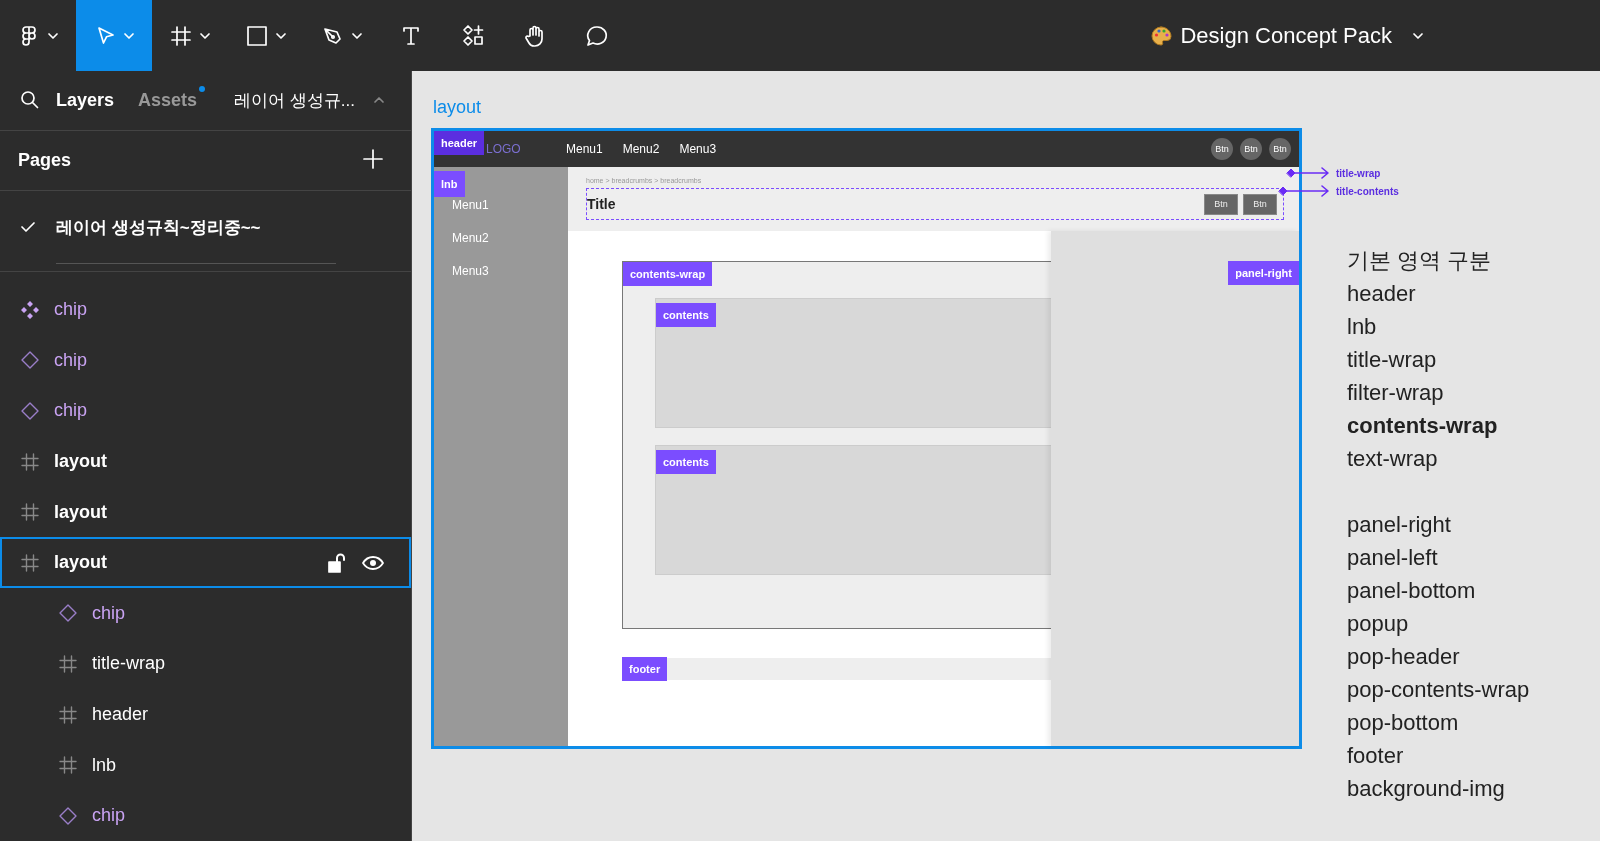 The image size is (1600, 841). What do you see at coordinates (641, 149) in the screenshot?
I see `nav-menu-item: Menu2` at bounding box center [641, 149].